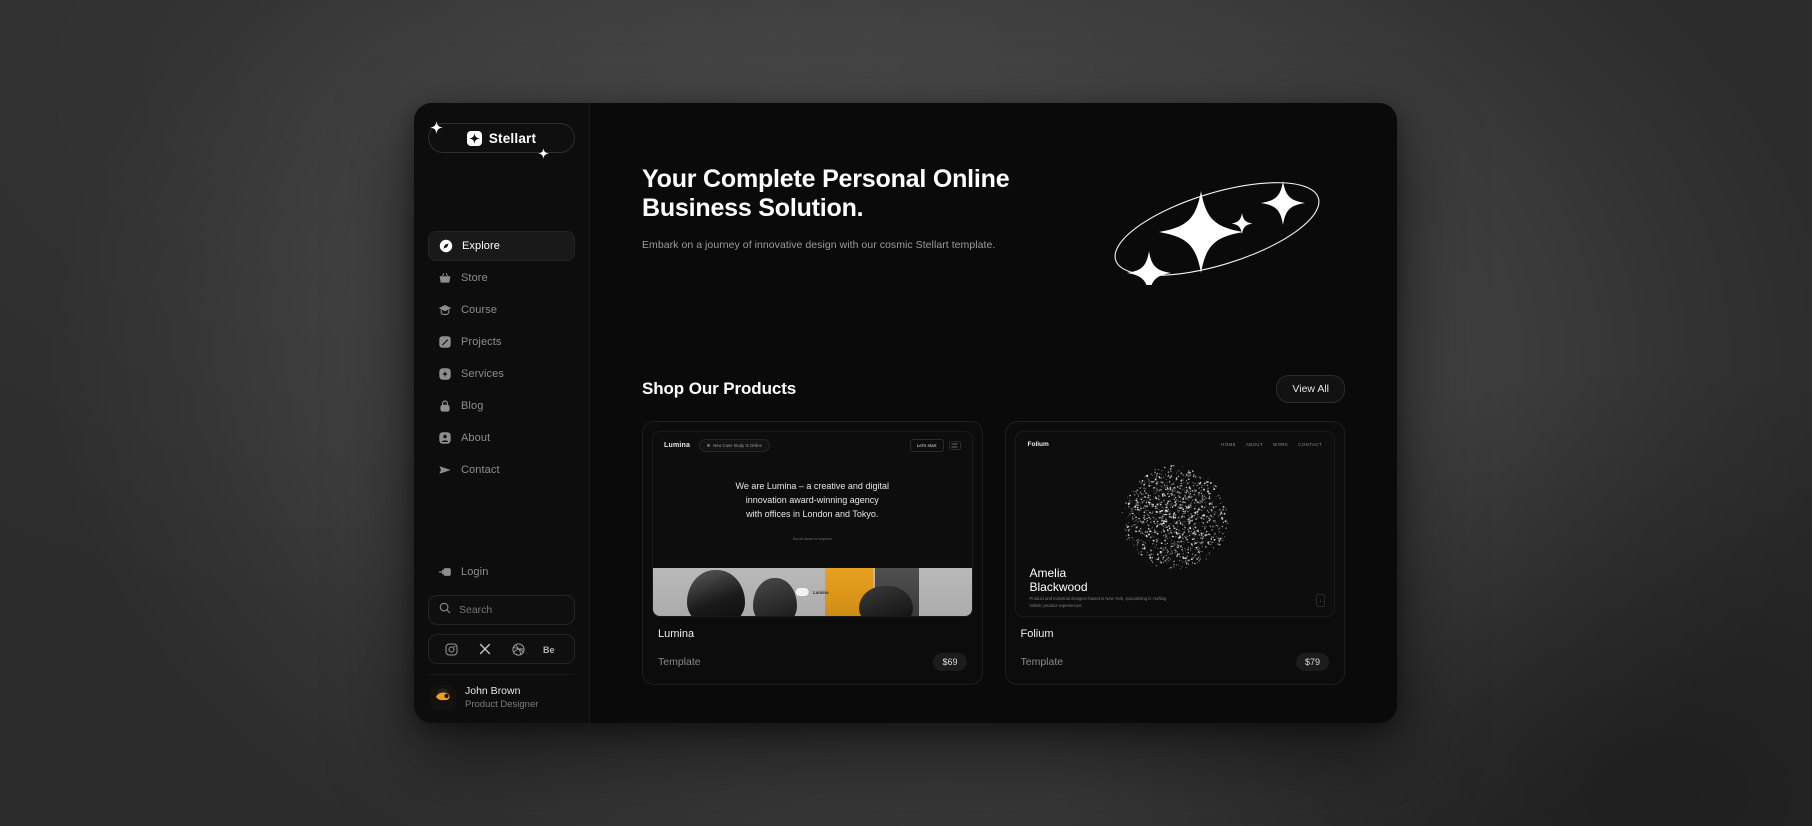 The image size is (1812, 826). I want to click on logo: Stellart, so click(501, 139).